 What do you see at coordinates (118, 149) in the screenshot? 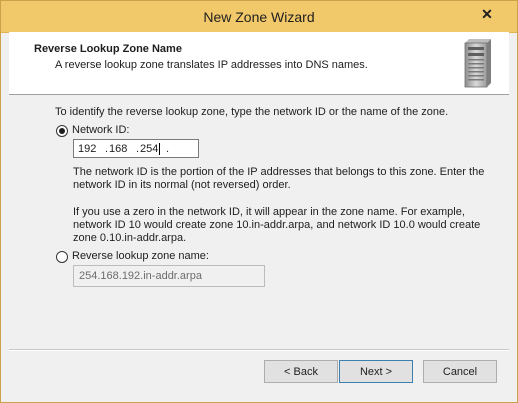
I see `octet-2: 168` at bounding box center [118, 149].